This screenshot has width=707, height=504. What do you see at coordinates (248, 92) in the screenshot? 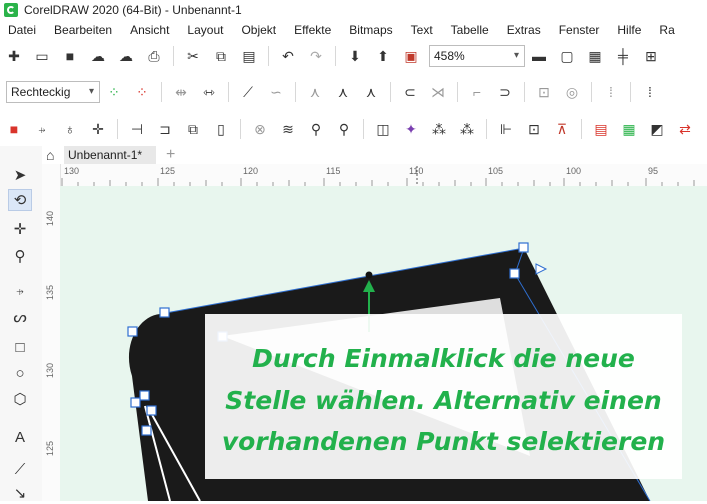
I see `convert-to-line-icon: ⟋` at bounding box center [248, 92].